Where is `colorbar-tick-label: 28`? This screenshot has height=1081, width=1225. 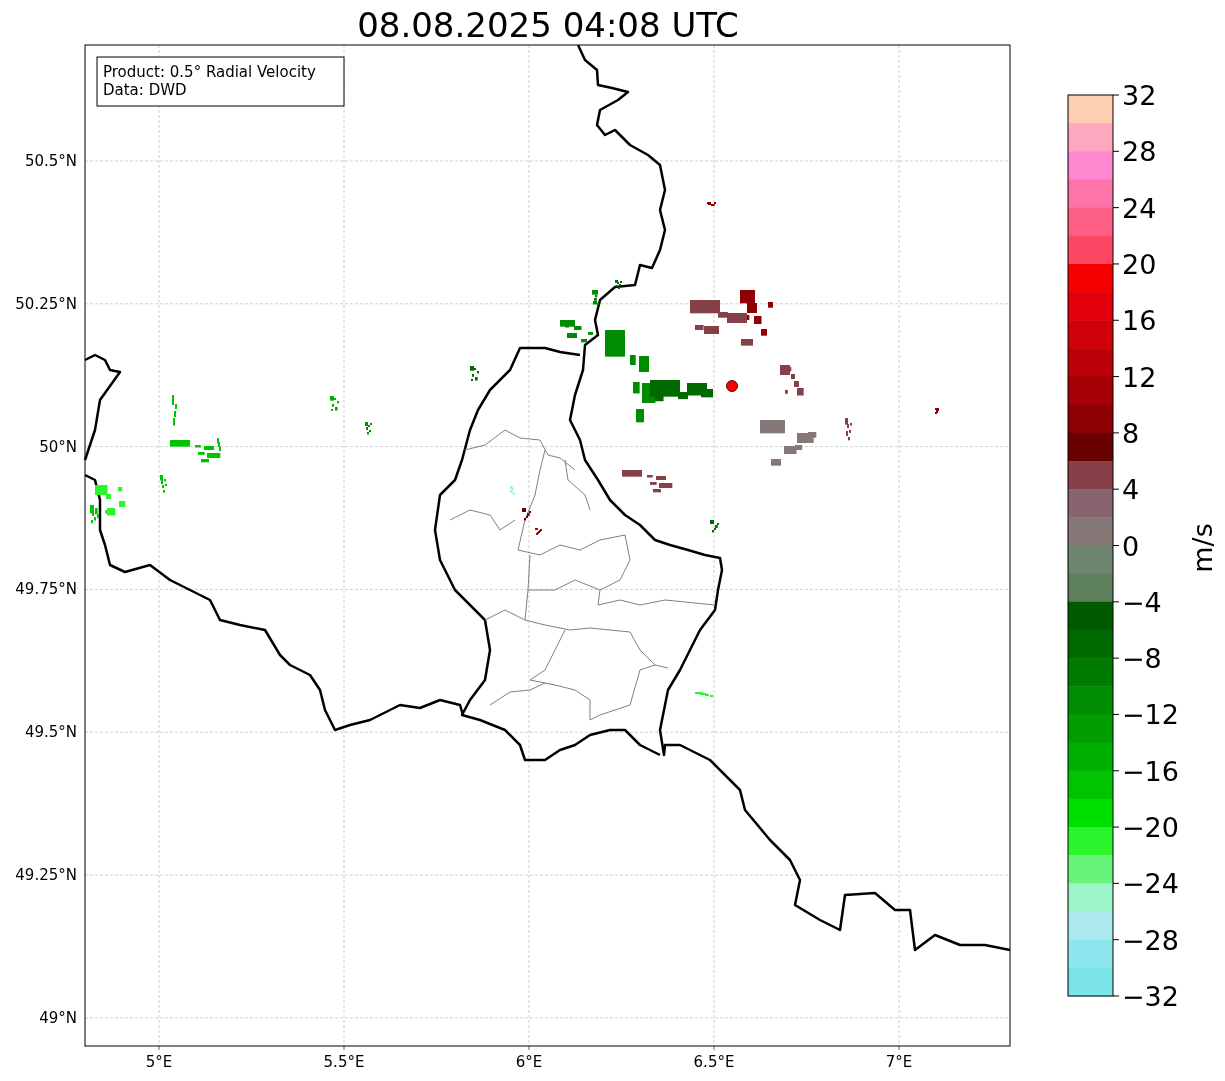
colorbar-tick-label: 28 is located at coordinates (1139, 152).